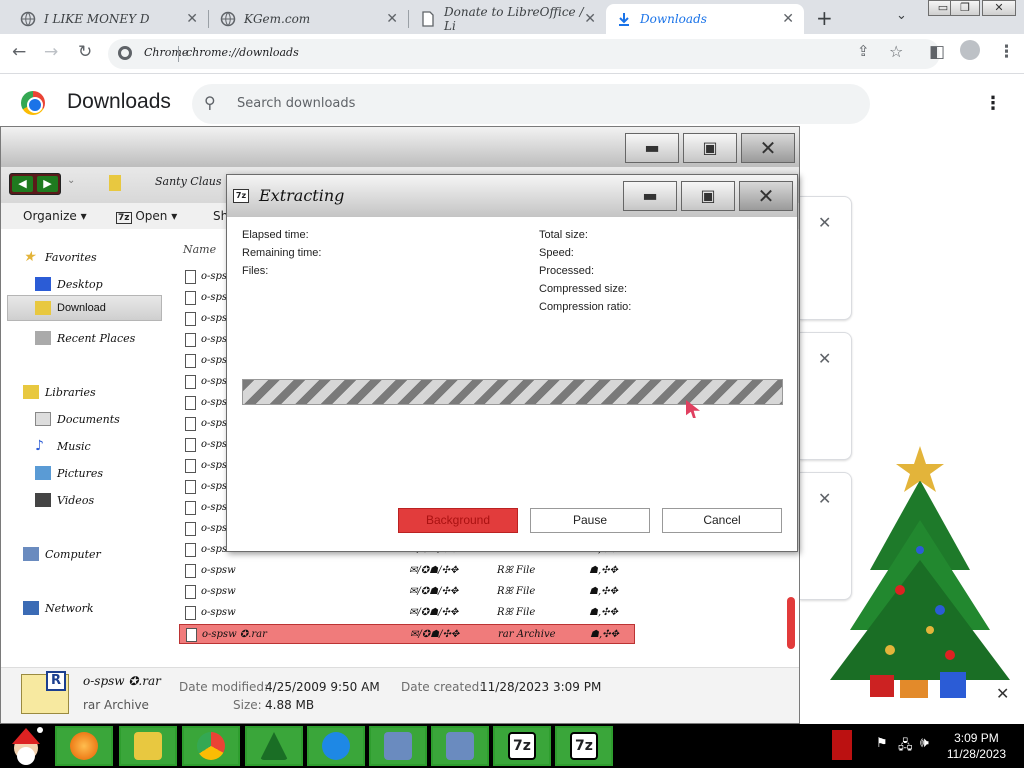  What do you see at coordinates (309, 19) in the screenshot?
I see `tab-2: KGem.com ✕` at bounding box center [309, 19].